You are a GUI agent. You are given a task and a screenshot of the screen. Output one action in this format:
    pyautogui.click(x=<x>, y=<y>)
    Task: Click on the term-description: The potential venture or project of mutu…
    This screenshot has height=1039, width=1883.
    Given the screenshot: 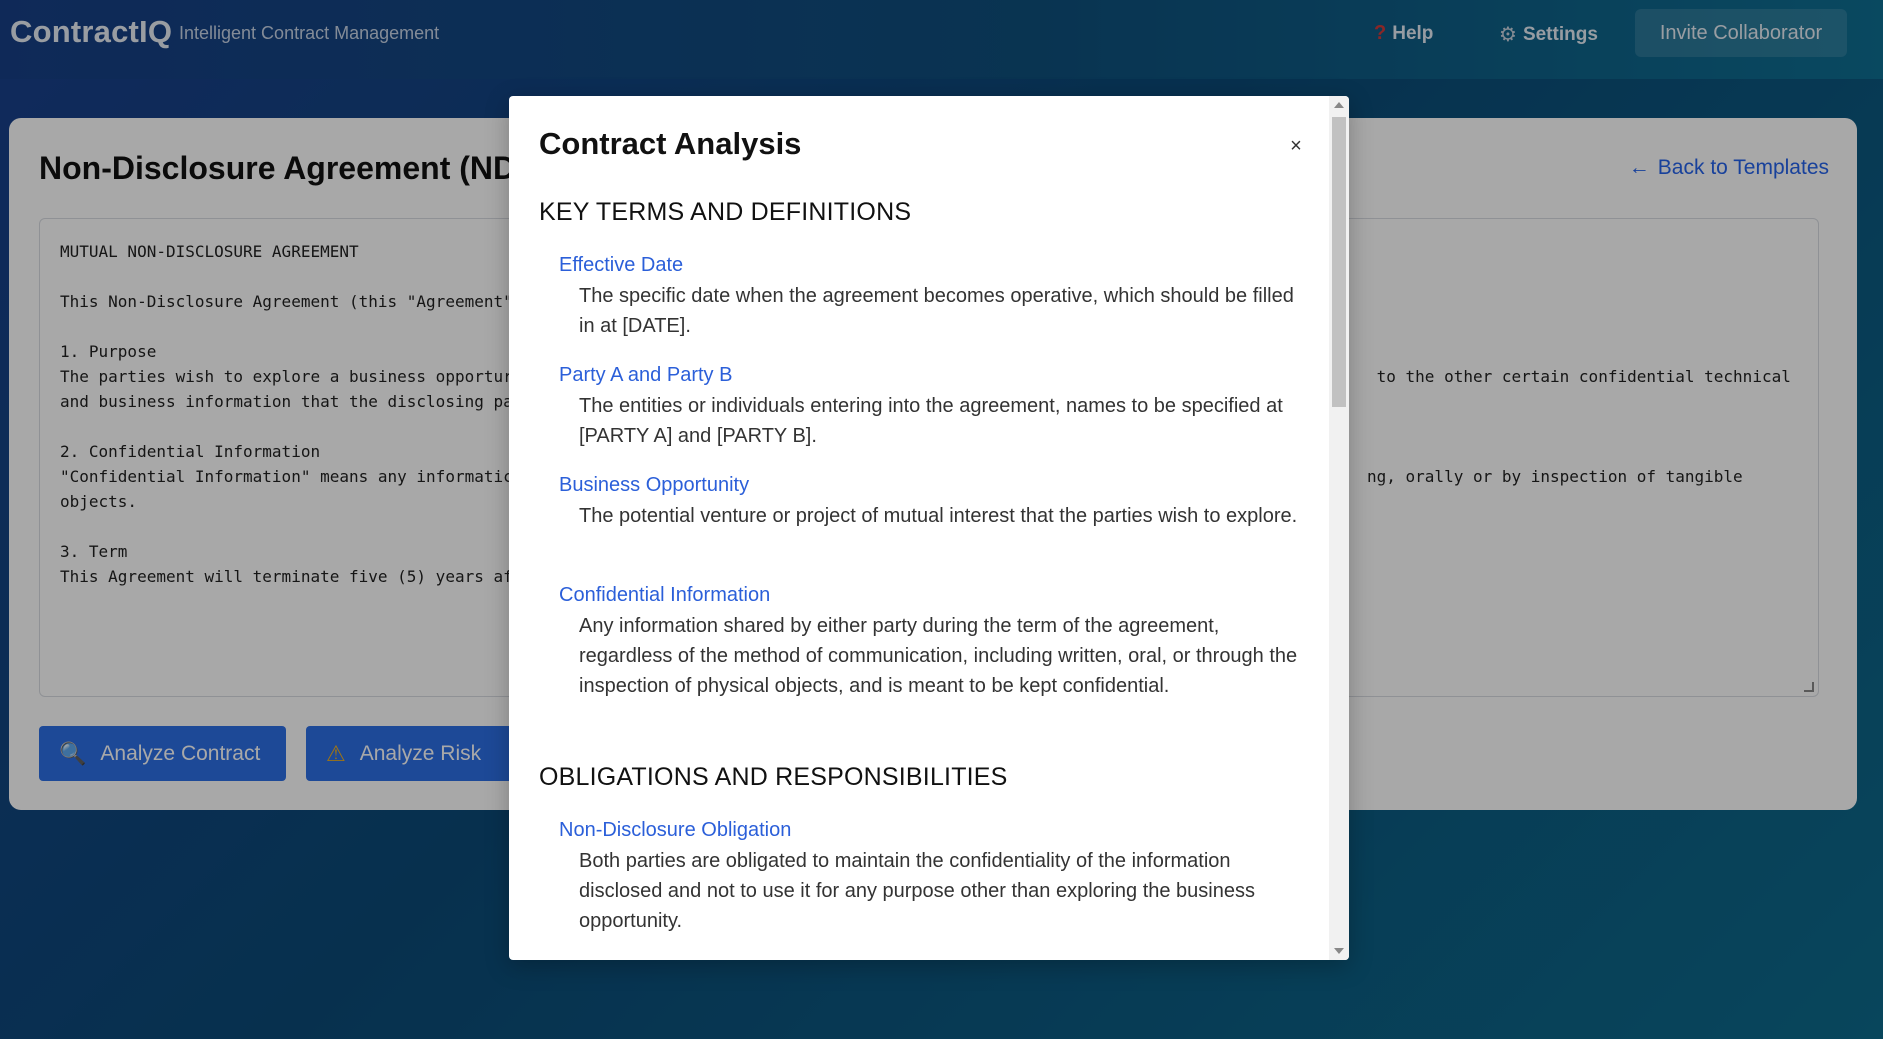 What is the action you would take?
    pyautogui.click(x=938, y=516)
    